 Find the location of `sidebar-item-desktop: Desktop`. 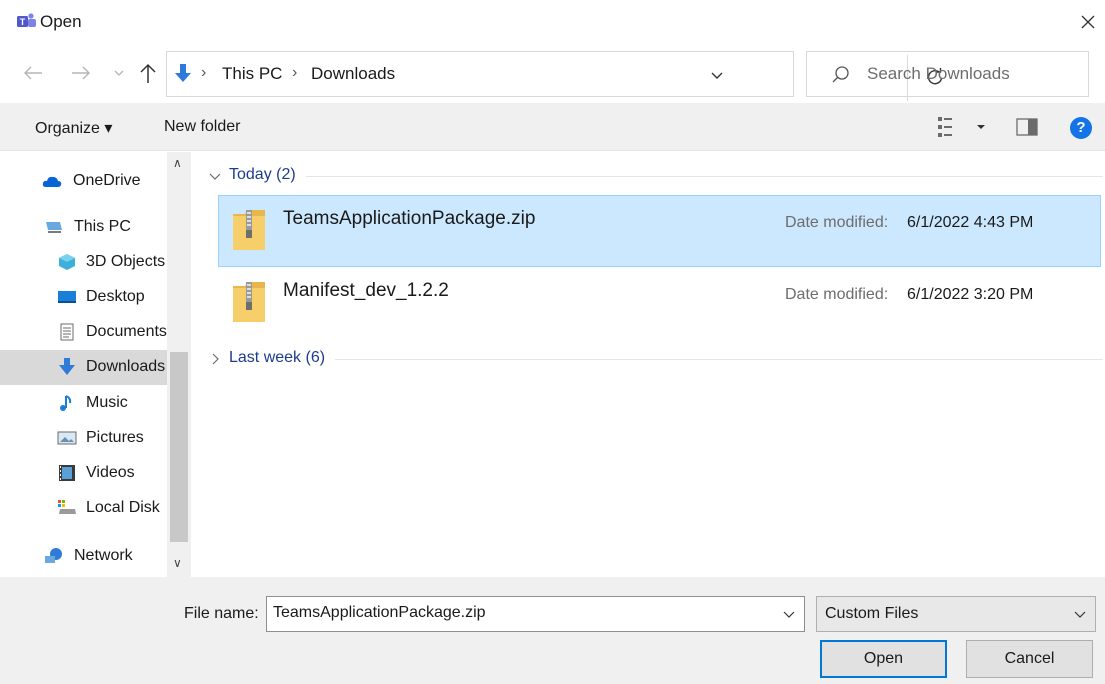

sidebar-item-desktop: Desktop is located at coordinates (83, 297).